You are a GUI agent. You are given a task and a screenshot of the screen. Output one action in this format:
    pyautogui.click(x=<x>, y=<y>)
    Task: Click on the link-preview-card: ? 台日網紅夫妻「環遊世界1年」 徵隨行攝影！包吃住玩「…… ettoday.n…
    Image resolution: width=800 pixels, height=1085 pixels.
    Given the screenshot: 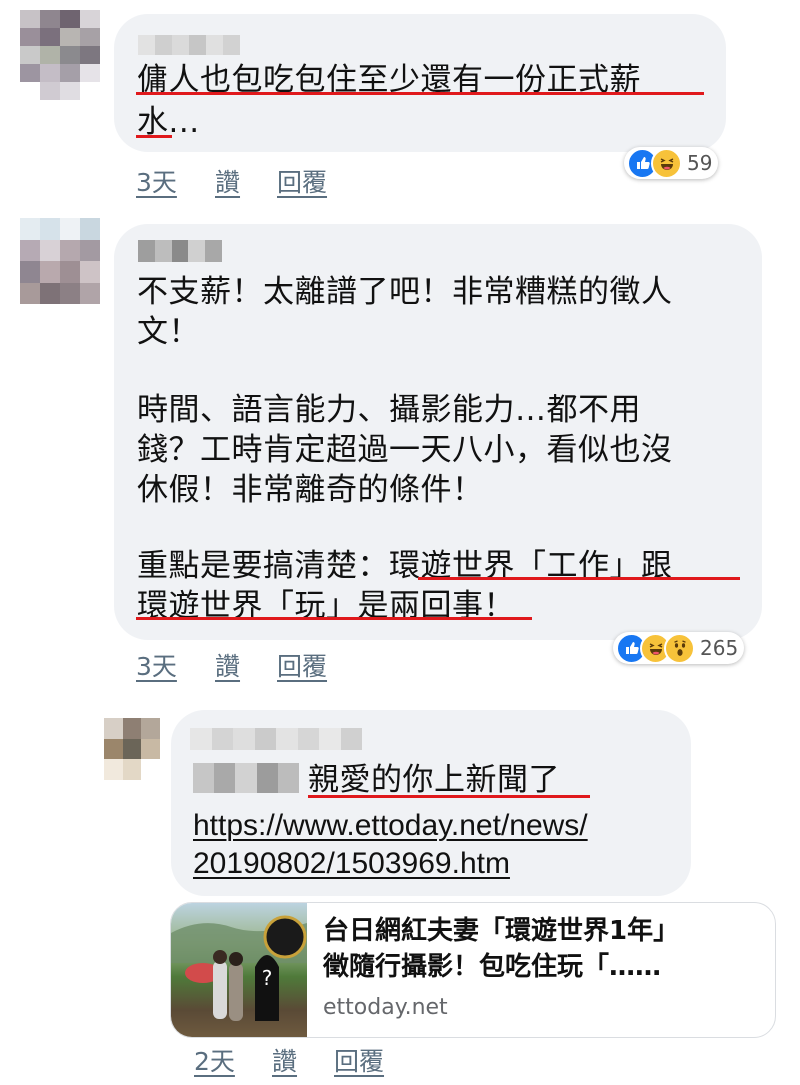 What is the action you would take?
    pyautogui.click(x=473, y=970)
    